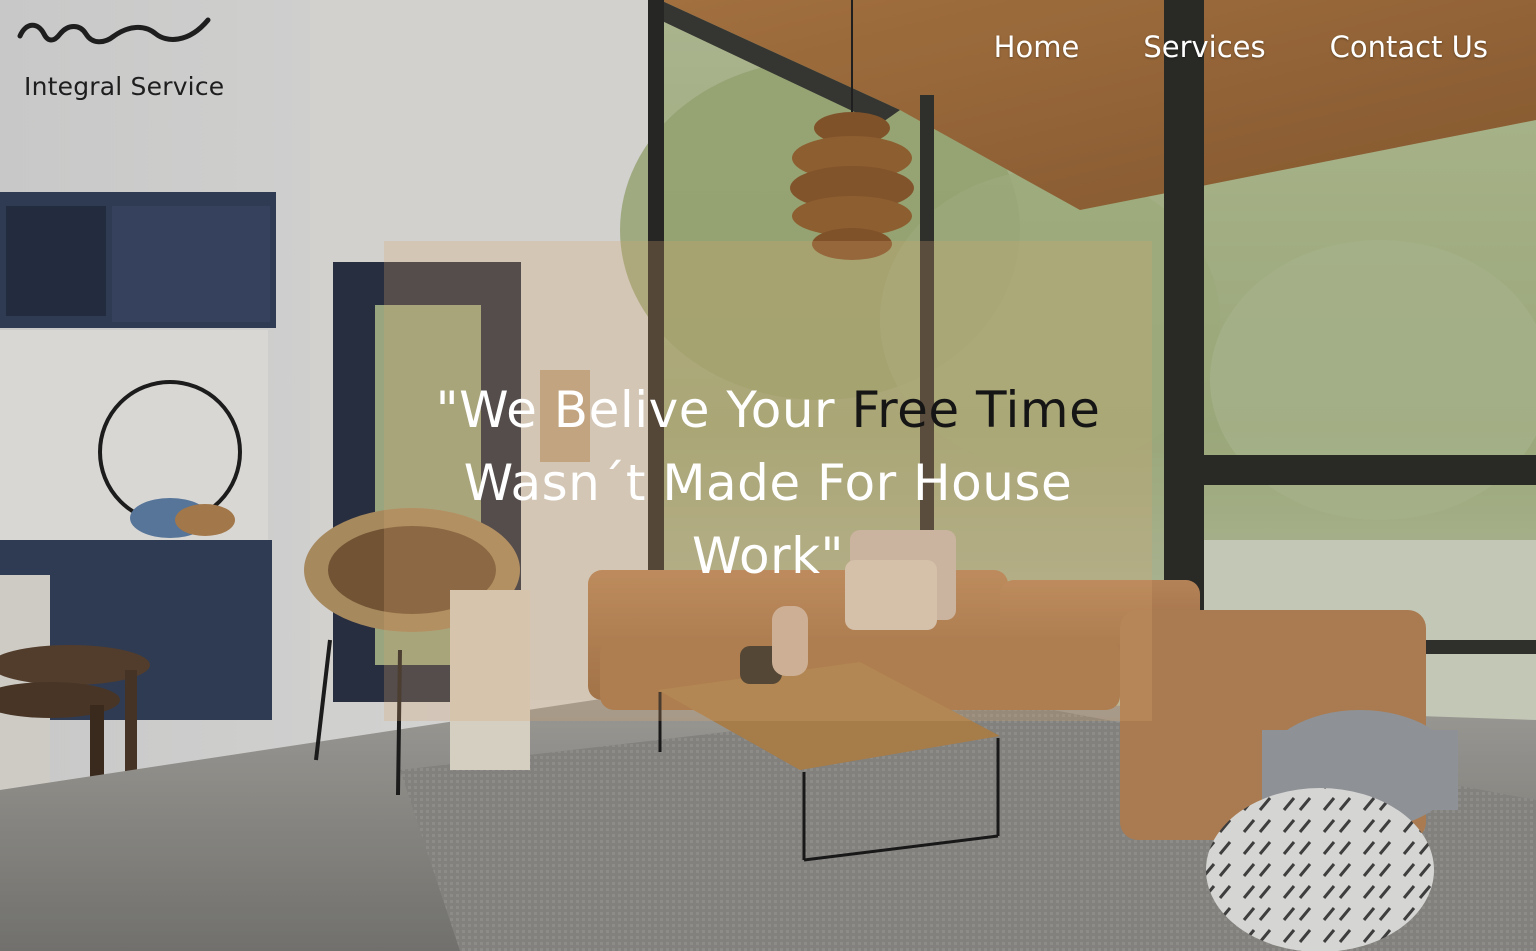  Describe the element at coordinates (768, 519) in the screenshot. I see `quote-part-2: Wasn´t Made For House Work"` at that location.